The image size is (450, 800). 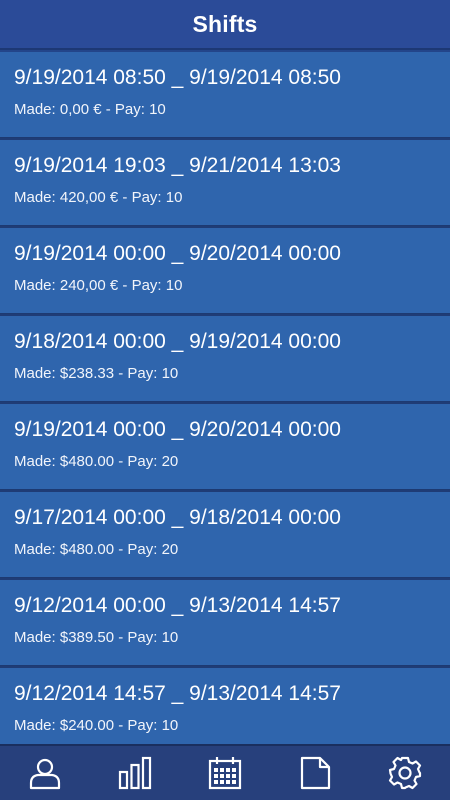 I want to click on tab-profile, so click(x=45, y=773).